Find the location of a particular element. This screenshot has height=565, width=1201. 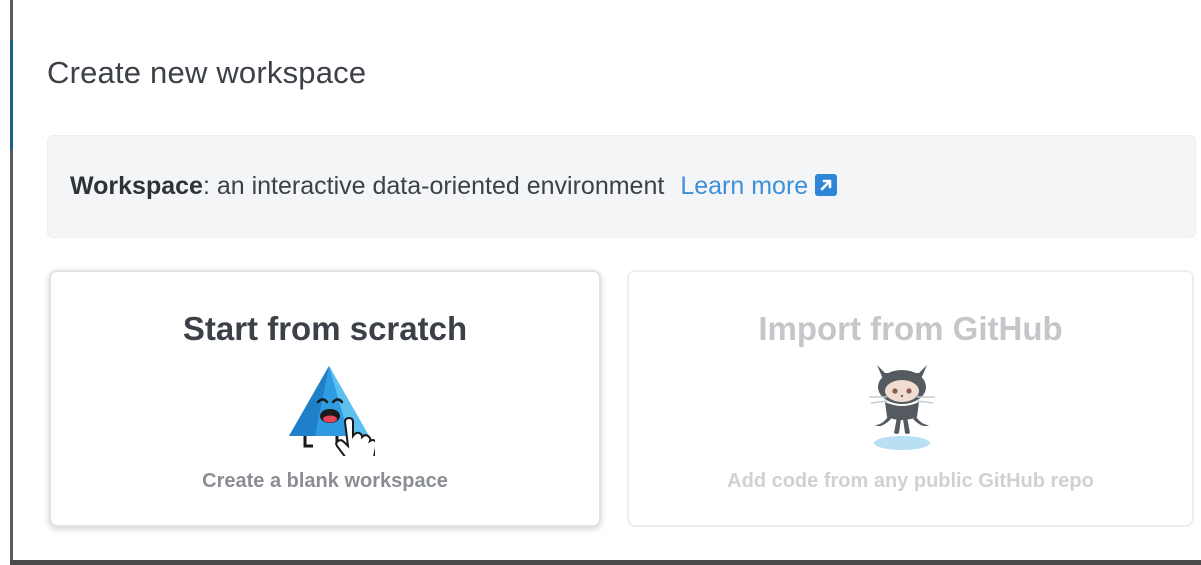

dialog-title: Create new workspace is located at coordinates (207, 72).